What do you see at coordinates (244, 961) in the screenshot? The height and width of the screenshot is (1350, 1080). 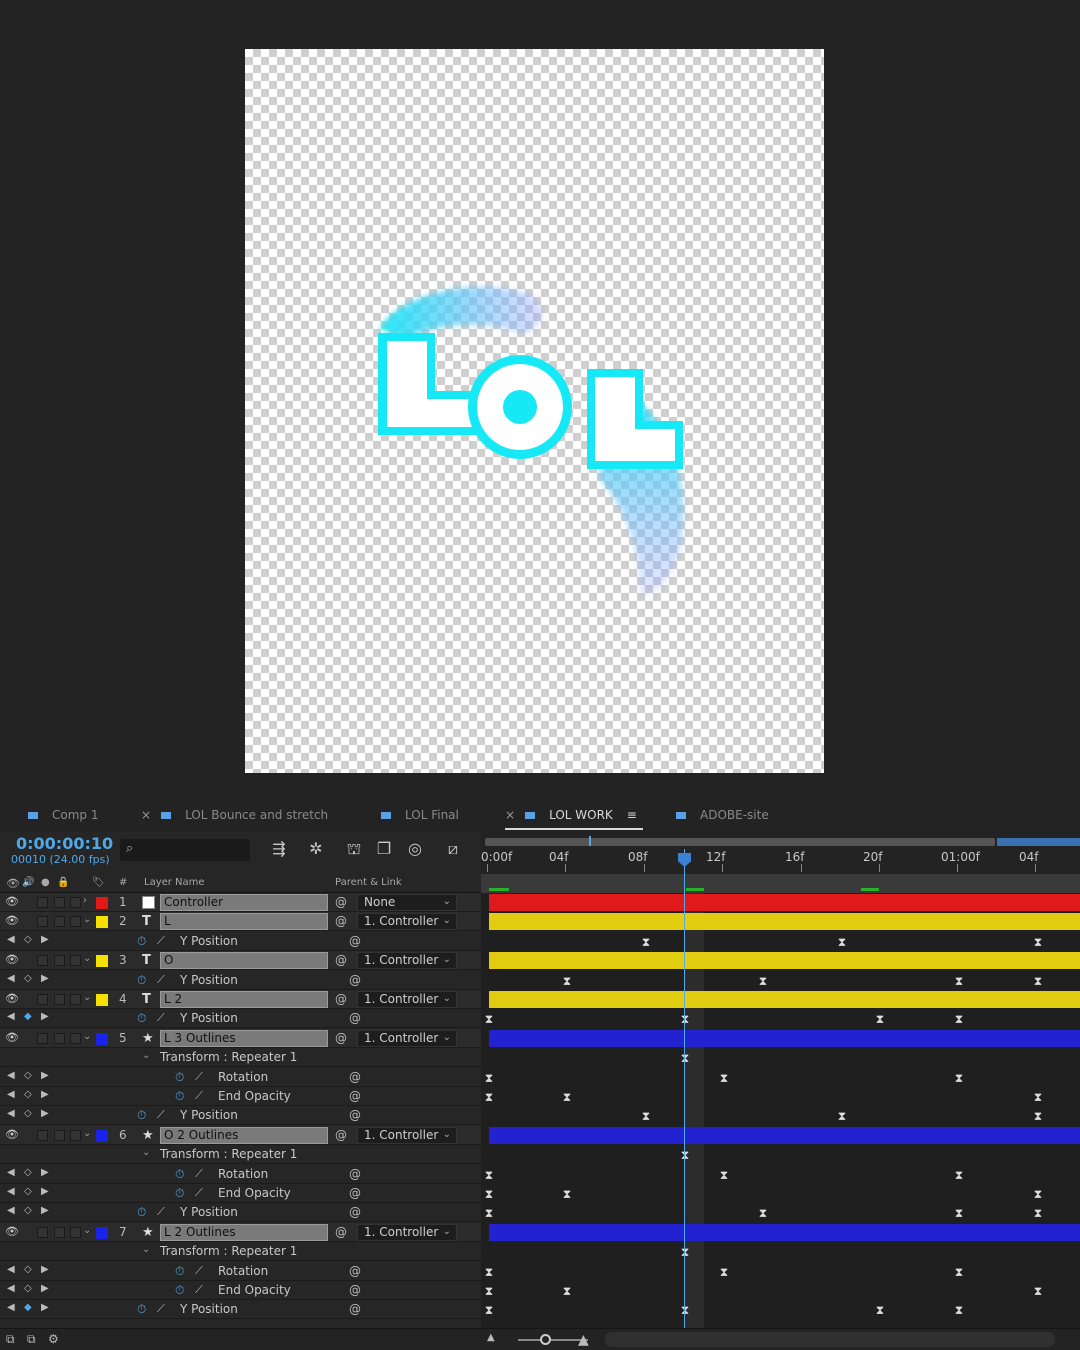 I see `layer-name-field: O` at bounding box center [244, 961].